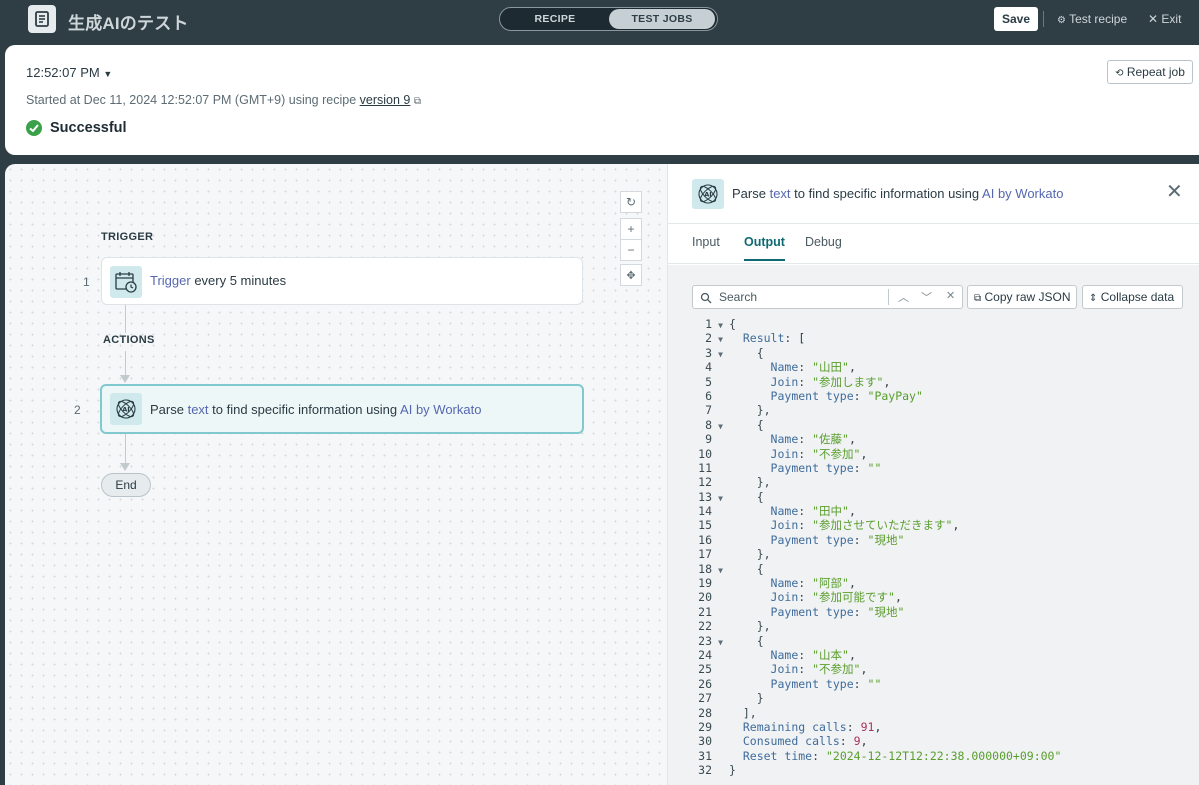  Describe the element at coordinates (774, 338) in the screenshot. I see `json-line-content: Result: [` at that location.